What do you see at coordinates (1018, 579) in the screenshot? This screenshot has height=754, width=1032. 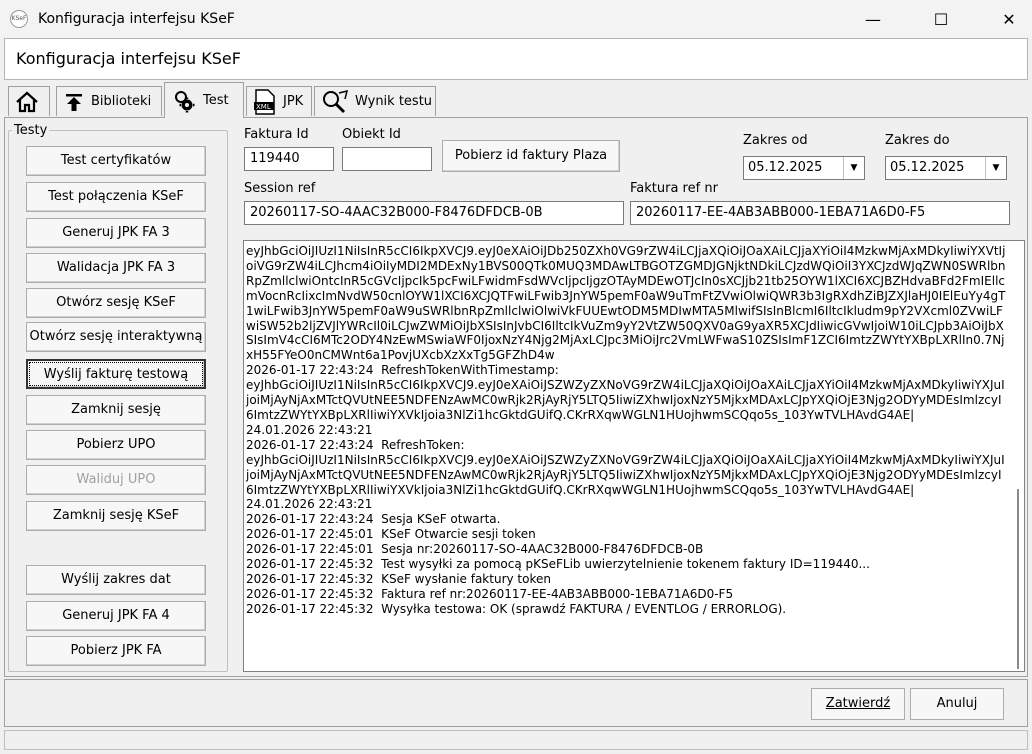 I see `scrollbar-thumb` at bounding box center [1018, 579].